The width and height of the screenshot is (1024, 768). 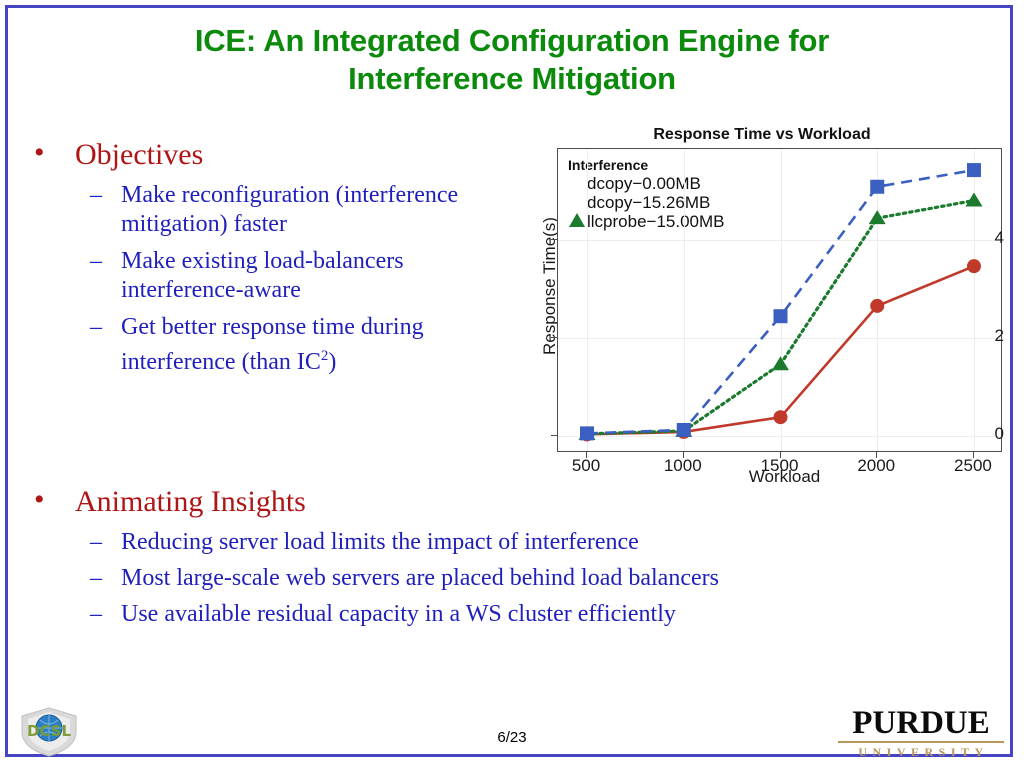 I want to click on svg-text: DCSL, so click(x=49, y=731).